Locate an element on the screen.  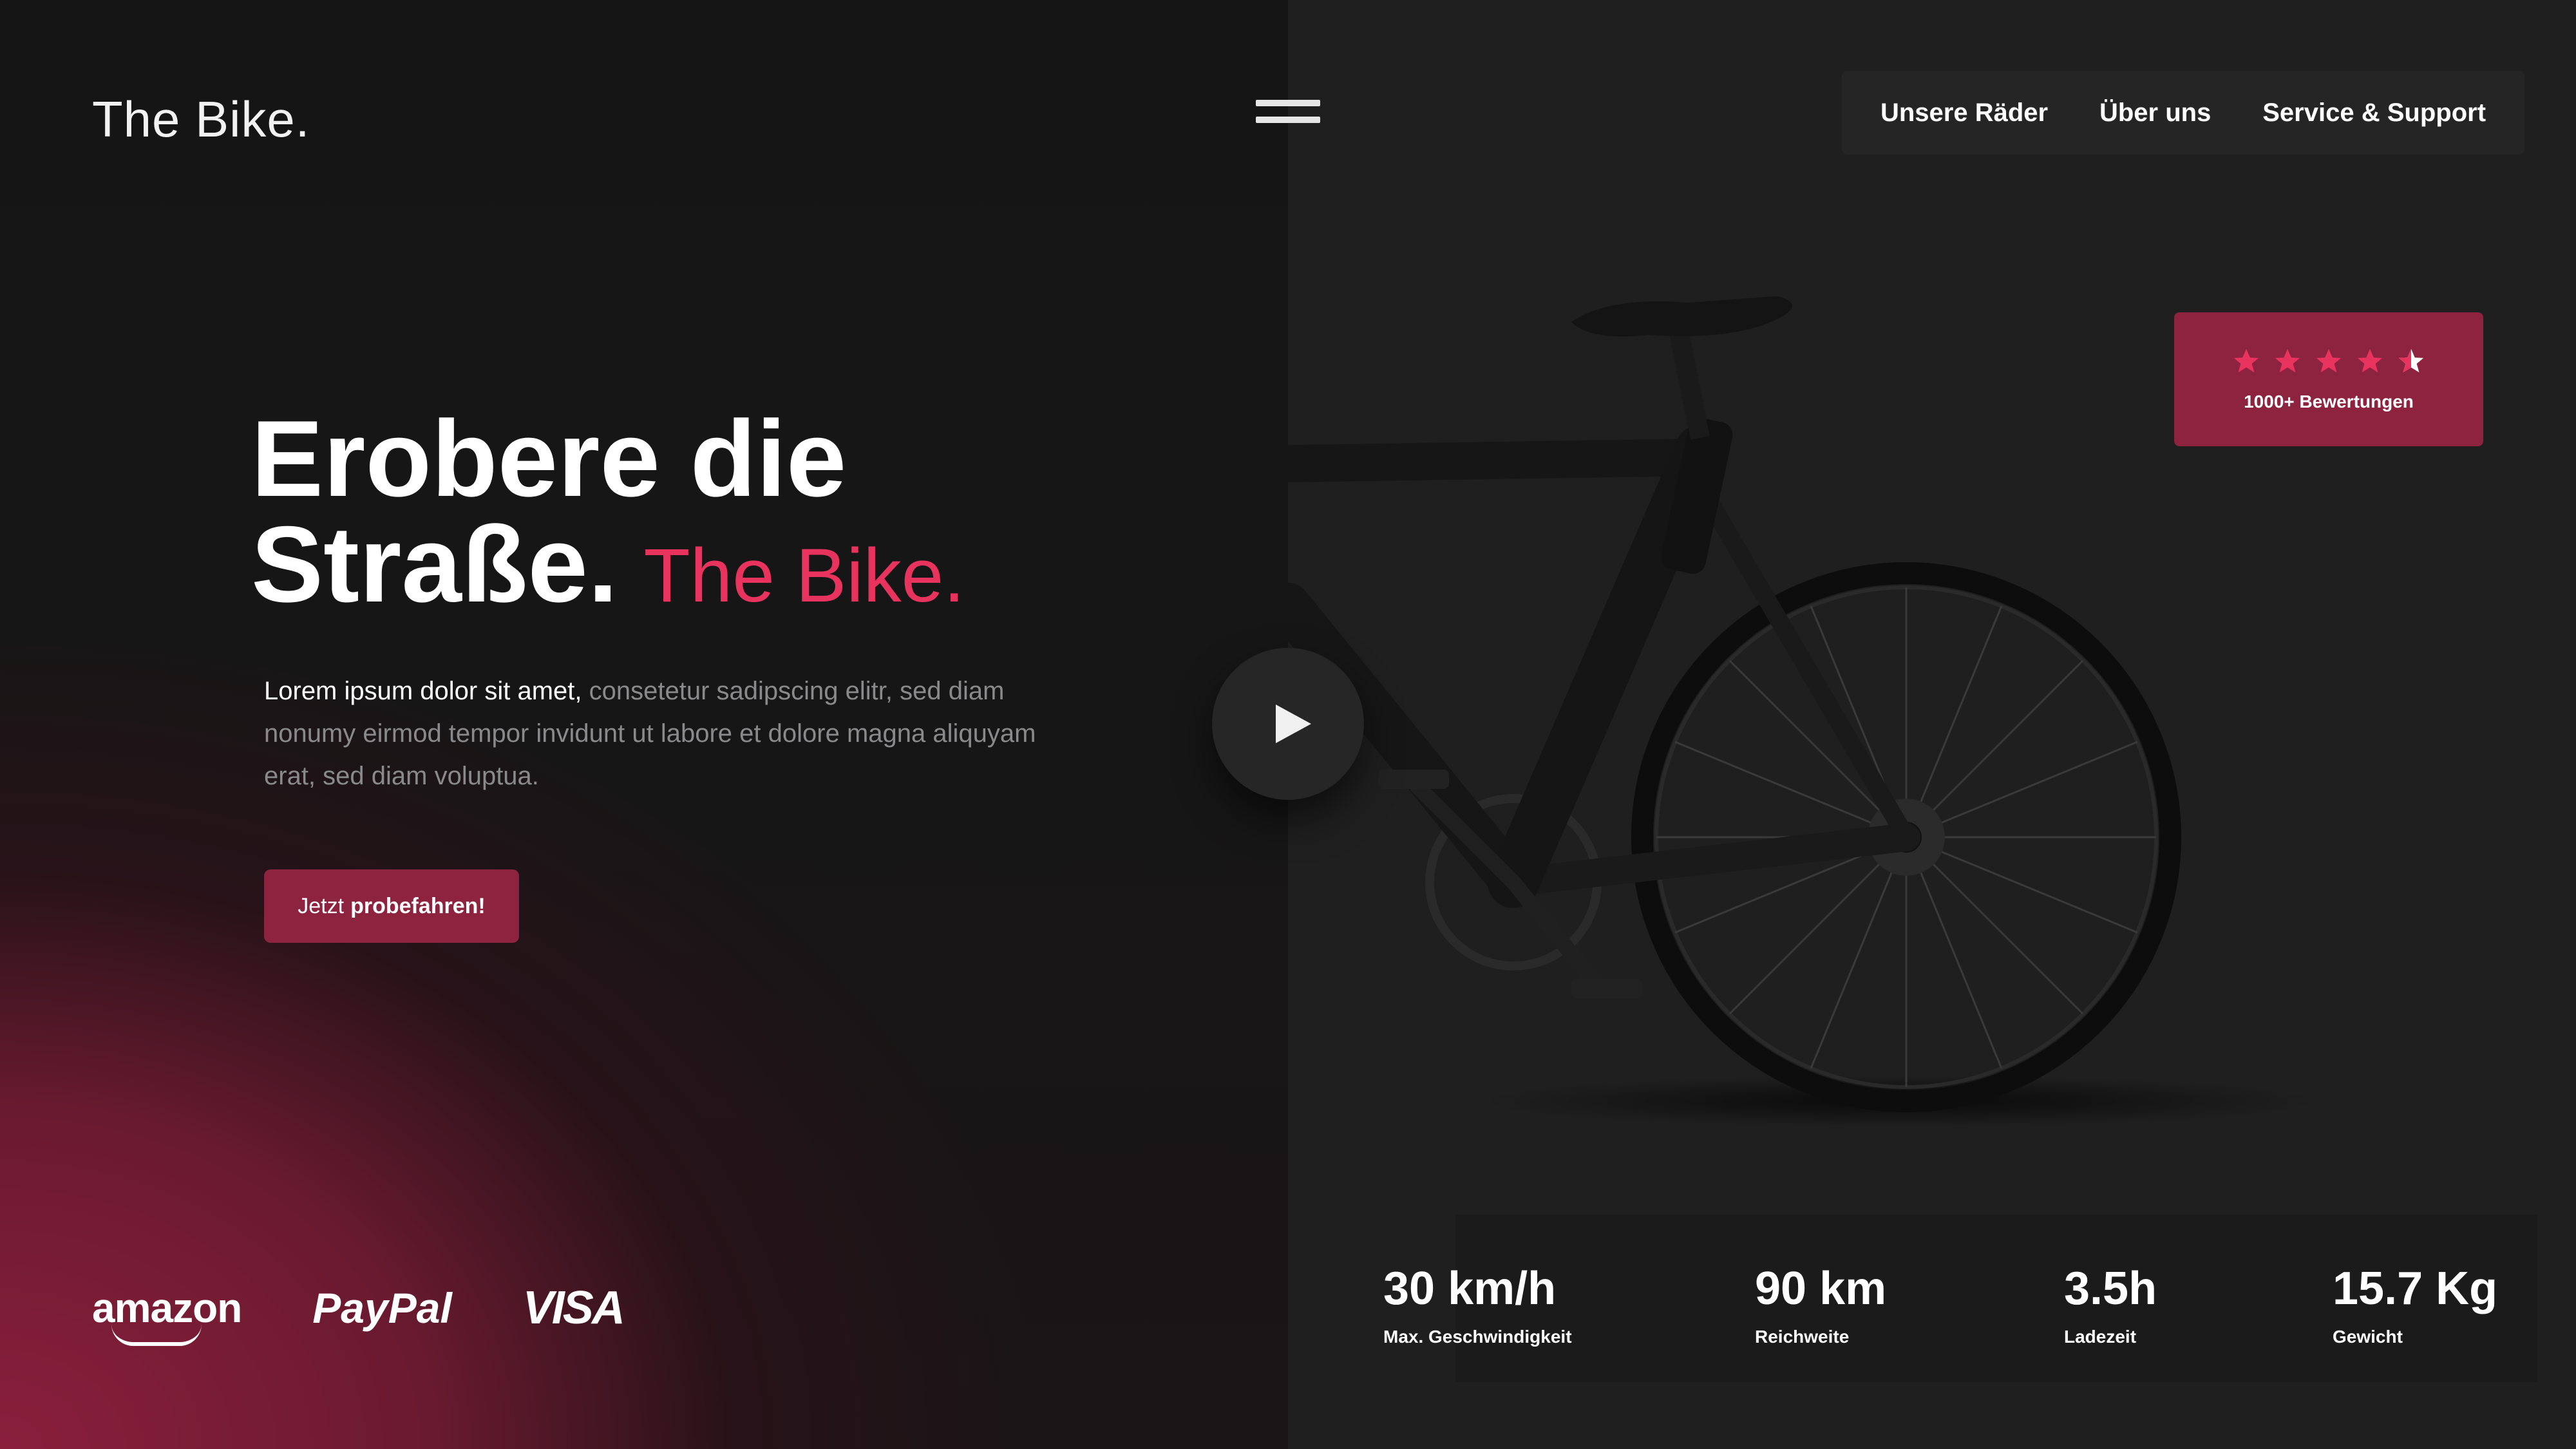
main-nav: Unsere Räder Über uns Service & Support is located at coordinates (2183, 113).